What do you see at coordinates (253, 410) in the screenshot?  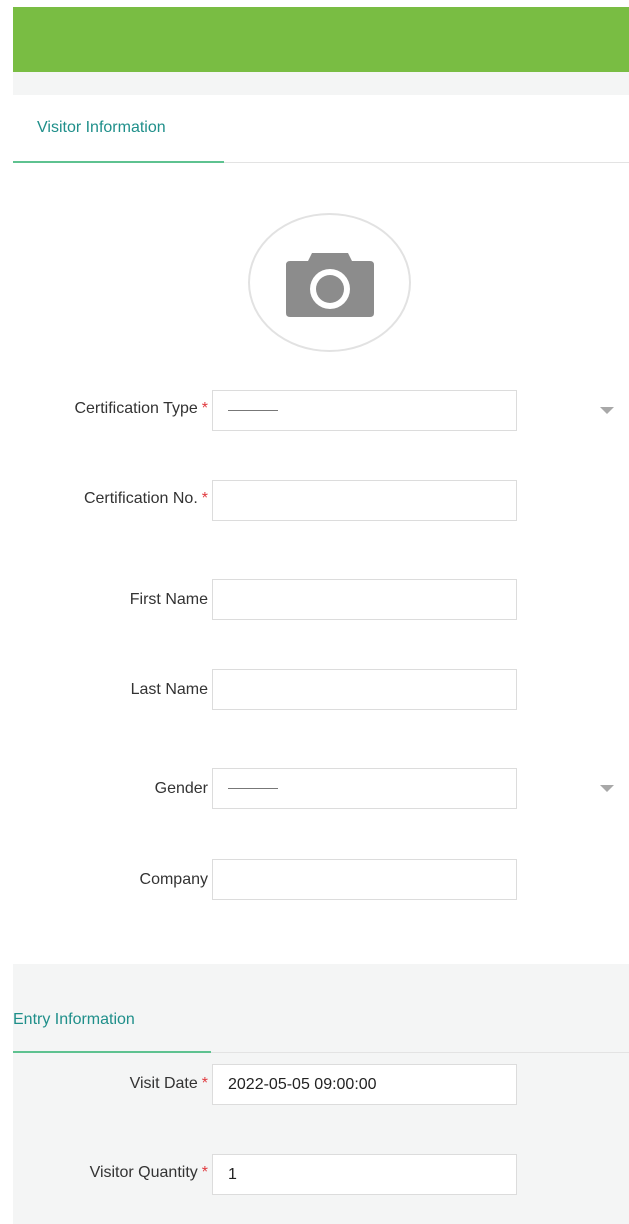 I see `certification-type-value` at bounding box center [253, 410].